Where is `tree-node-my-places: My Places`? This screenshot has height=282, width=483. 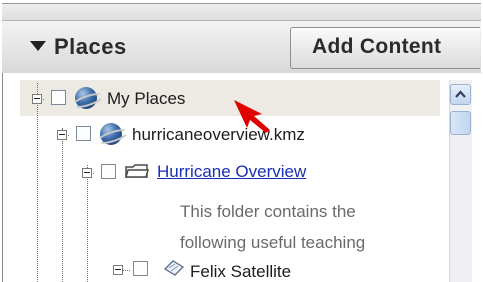
tree-node-my-places: My Places is located at coordinates (146, 99).